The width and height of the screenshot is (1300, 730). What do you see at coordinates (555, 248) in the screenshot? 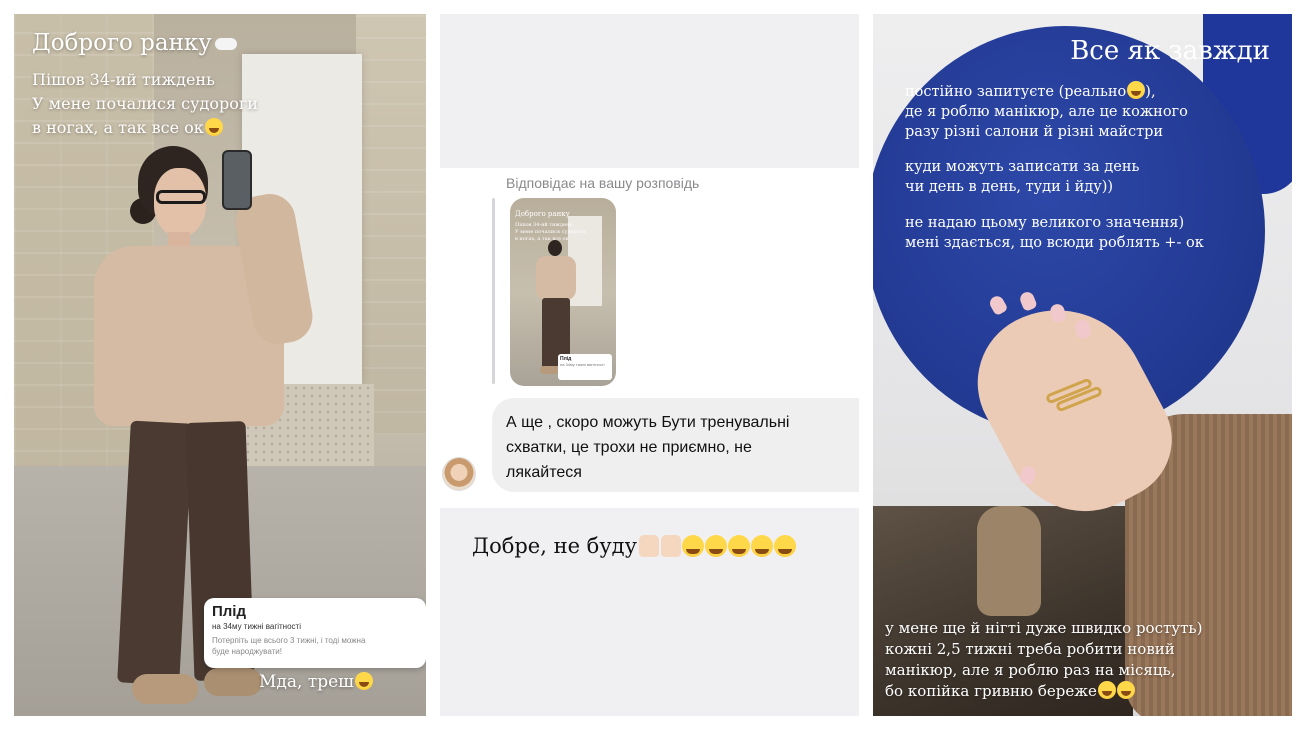
I see `thumb-head` at bounding box center [555, 248].